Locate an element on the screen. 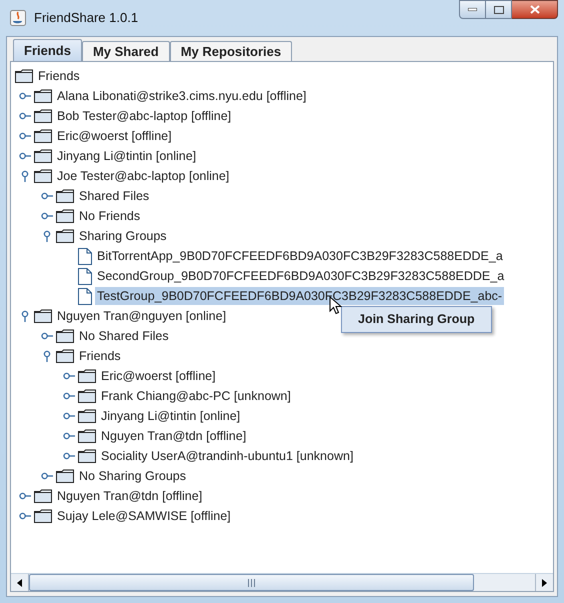 The width and height of the screenshot is (564, 603). scroll-thumb is located at coordinates (251, 582).